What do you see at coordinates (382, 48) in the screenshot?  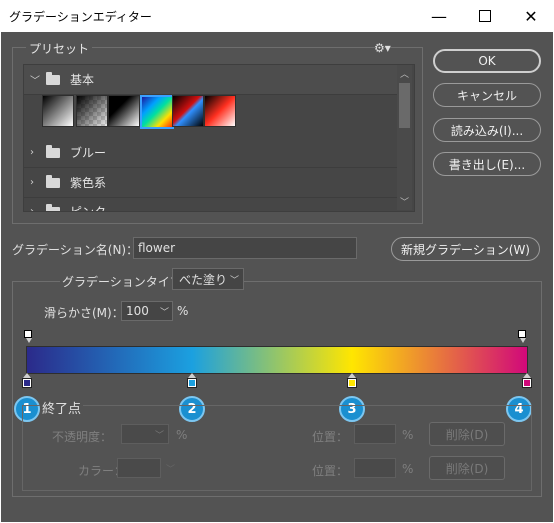 I see `gear-icon: ⚙▾` at bounding box center [382, 48].